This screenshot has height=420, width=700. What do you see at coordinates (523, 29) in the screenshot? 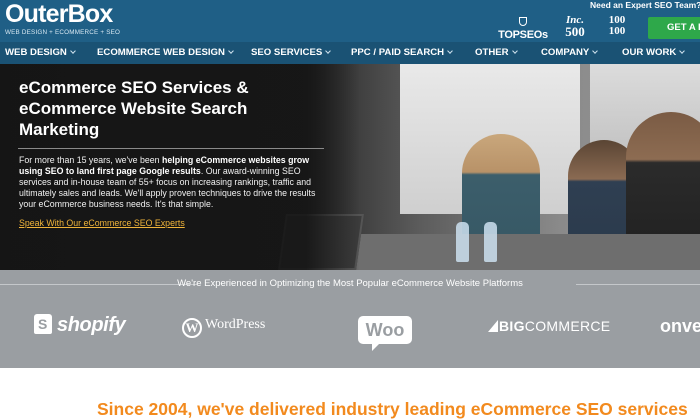
I see `topseos-label: TOPSEOs` at bounding box center [523, 29].